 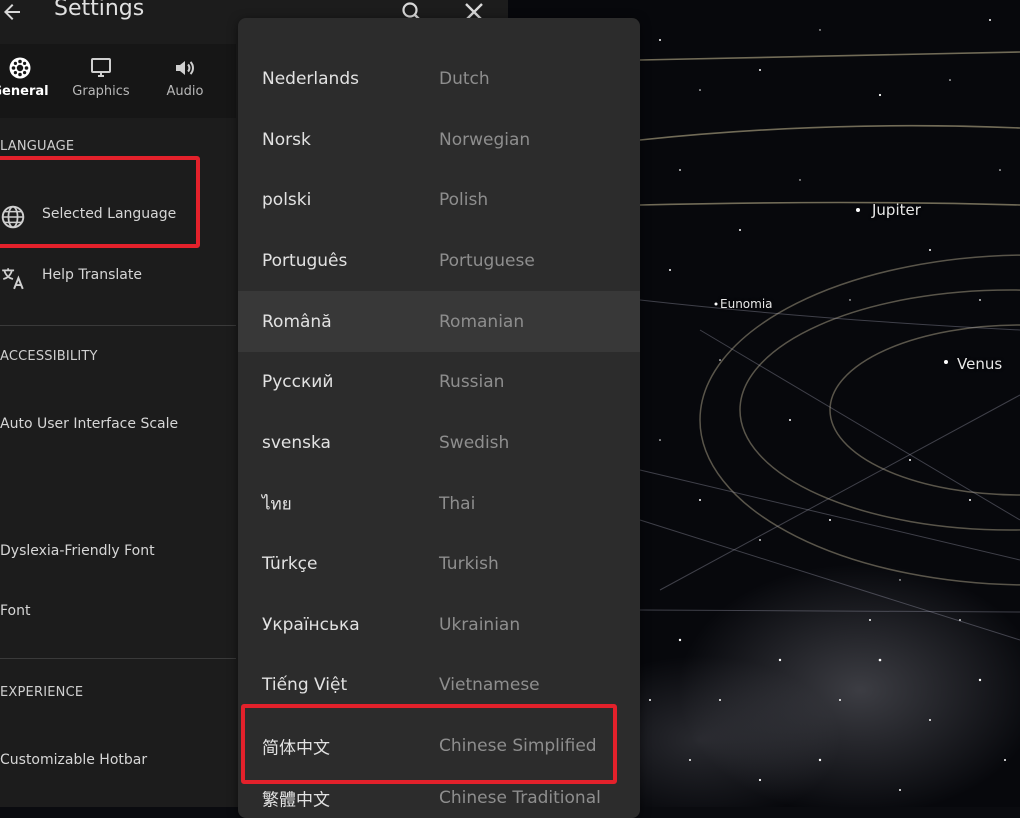 What do you see at coordinates (482, 321) in the screenshot?
I see `language-english-name: Romanian` at bounding box center [482, 321].